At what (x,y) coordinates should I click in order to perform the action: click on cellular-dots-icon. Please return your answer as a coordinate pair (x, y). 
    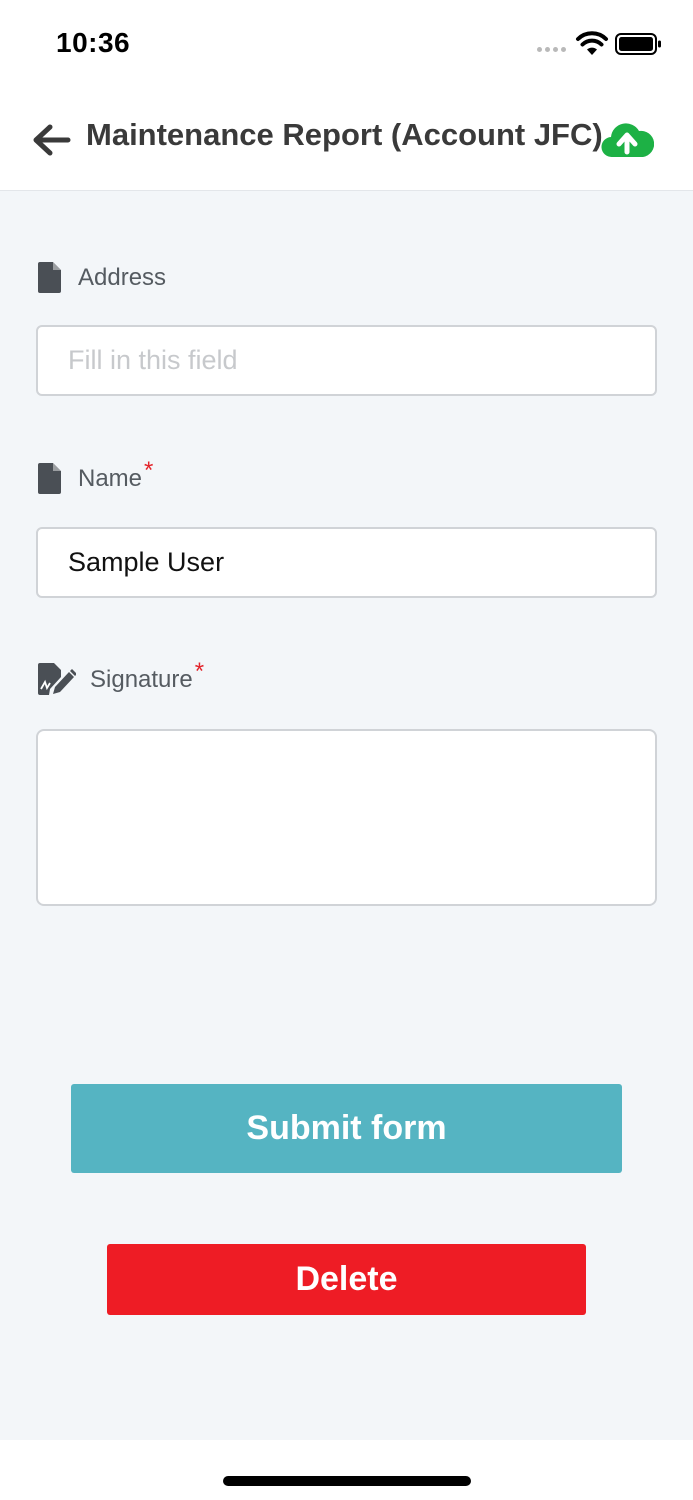
    Looking at the image, I should click on (553, 50).